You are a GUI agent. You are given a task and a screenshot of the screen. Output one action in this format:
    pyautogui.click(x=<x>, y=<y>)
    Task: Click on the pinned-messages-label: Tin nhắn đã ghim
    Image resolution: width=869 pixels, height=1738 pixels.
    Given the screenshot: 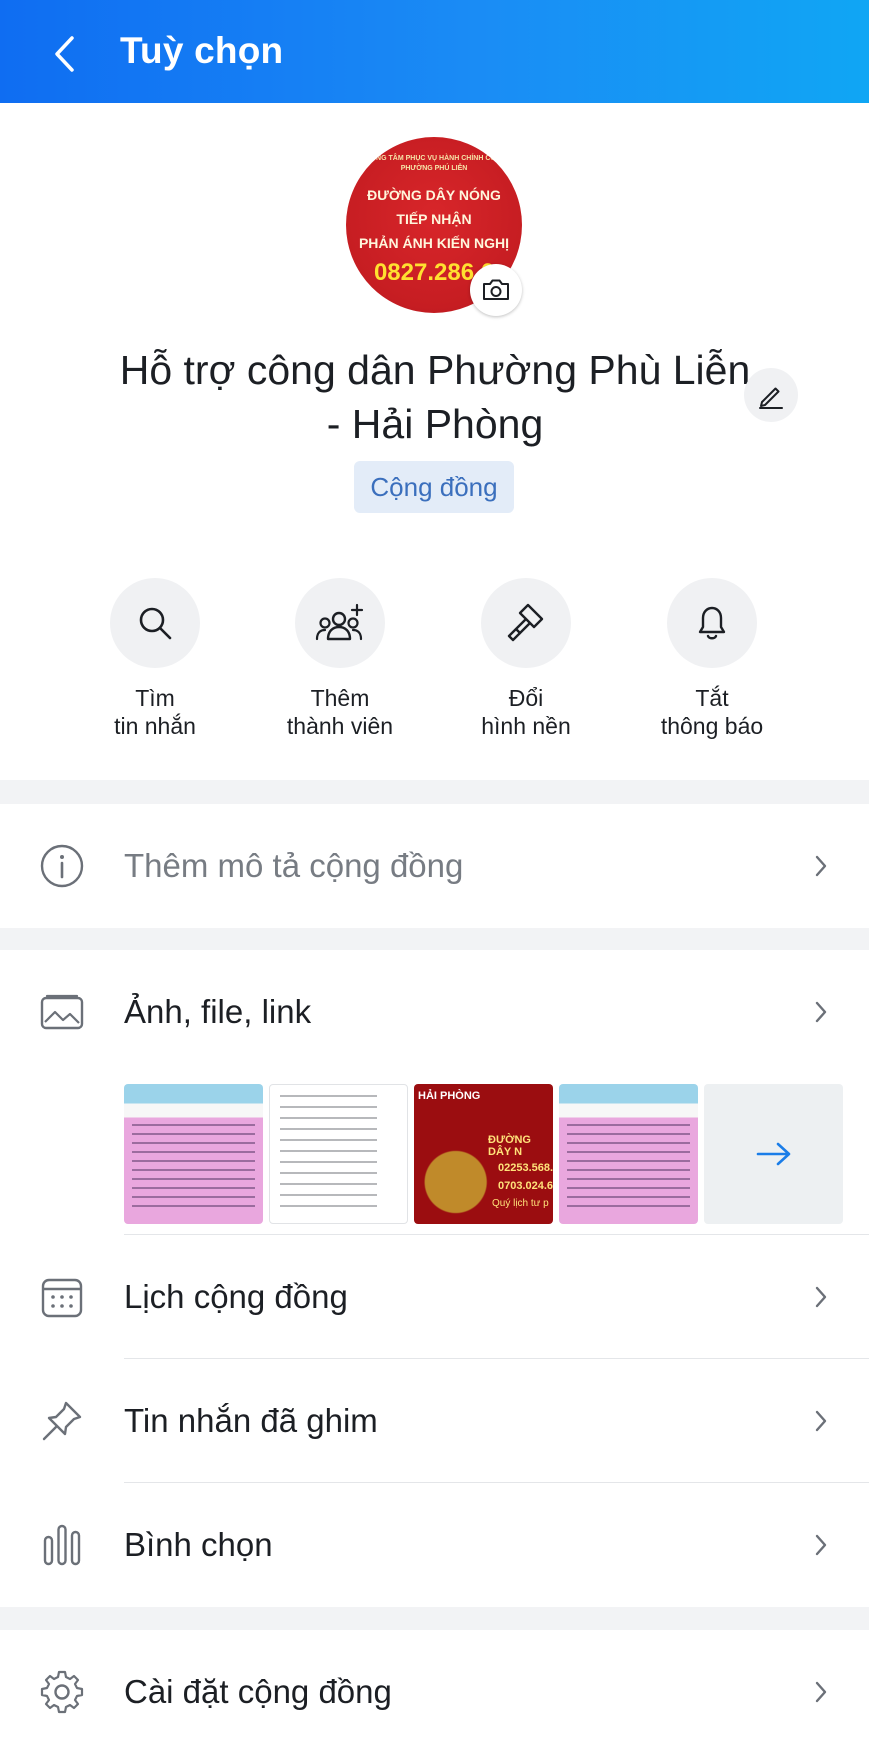 What is the action you would take?
    pyautogui.click(x=251, y=1420)
    